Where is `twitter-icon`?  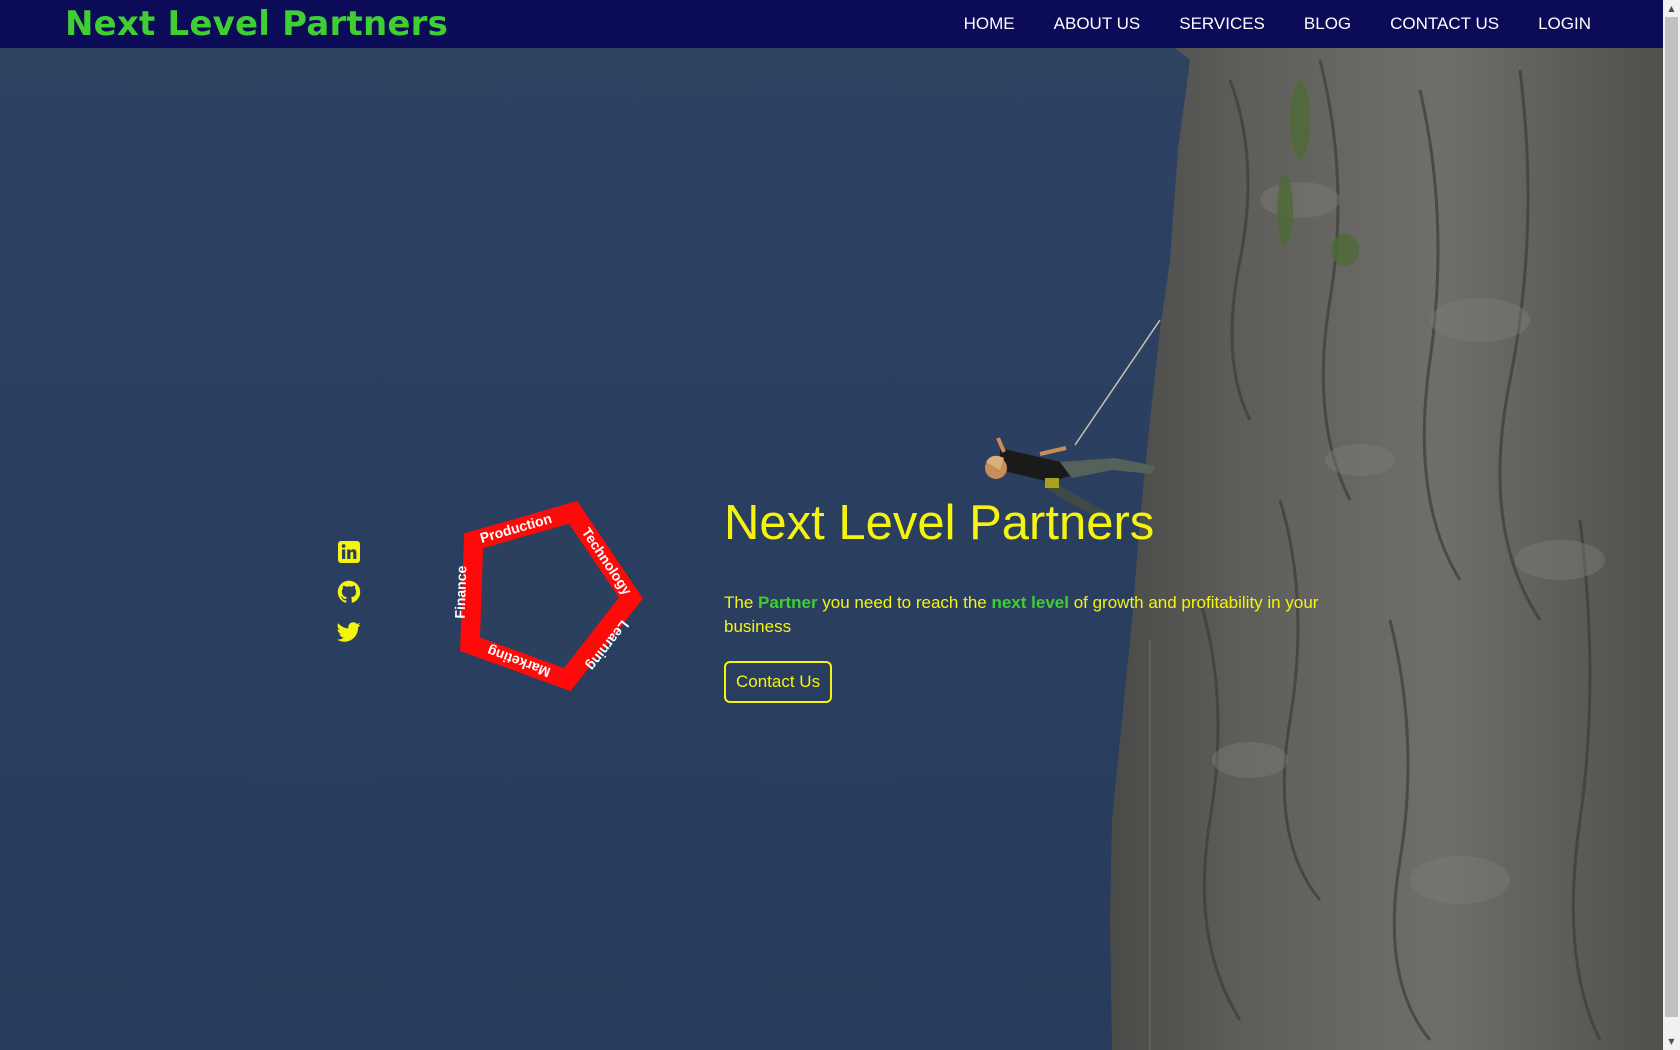 twitter-icon is located at coordinates (349, 632).